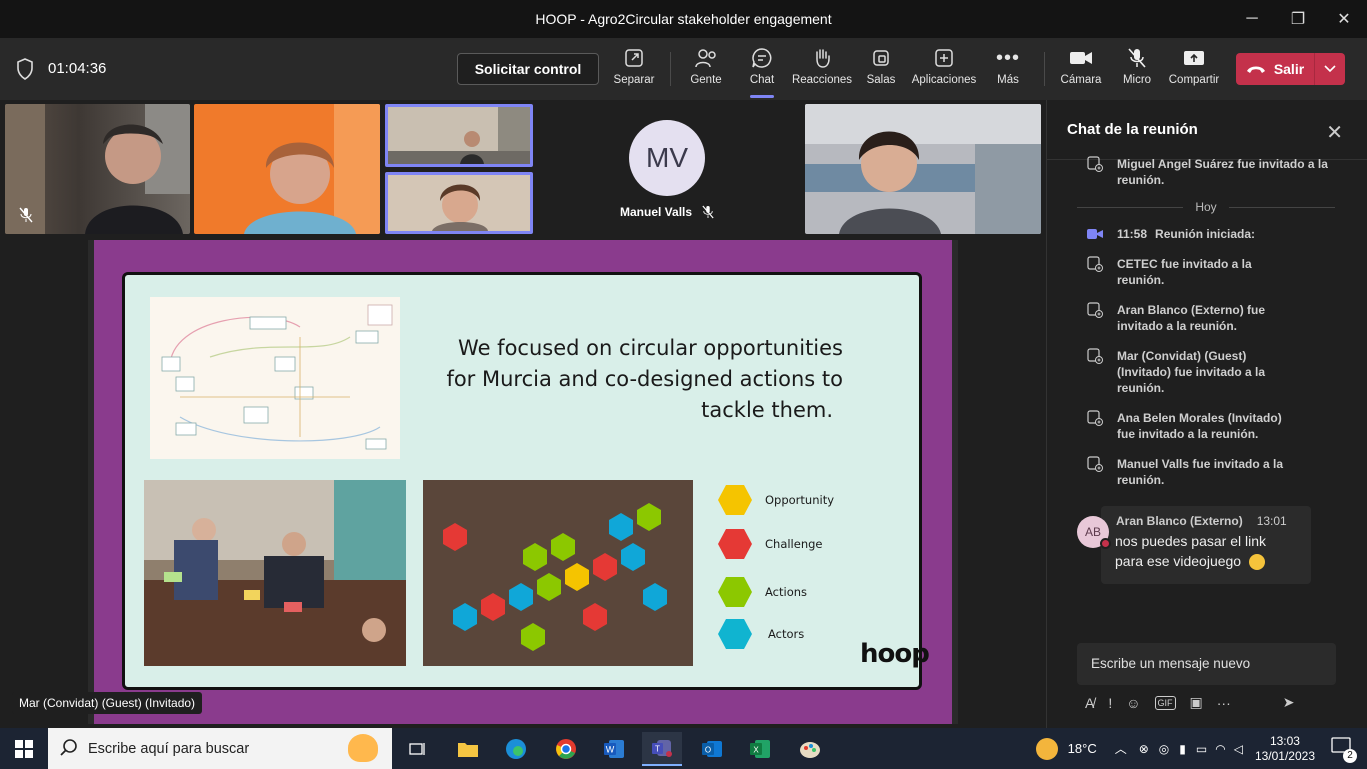 This screenshot has width=1367, height=769. I want to click on chrome-icon, so click(566, 749).